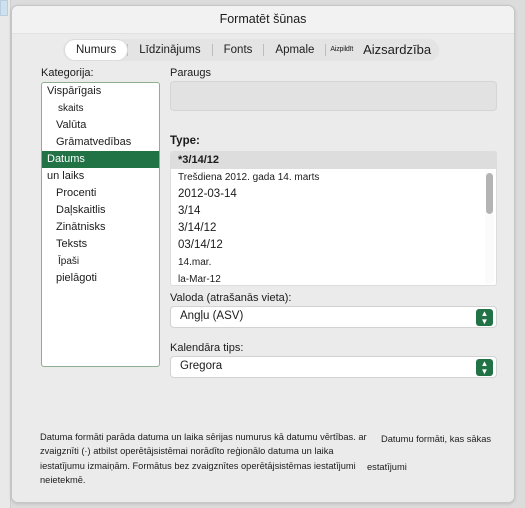  Describe the element at coordinates (185, 141) in the screenshot. I see `type-label: Type:` at that location.